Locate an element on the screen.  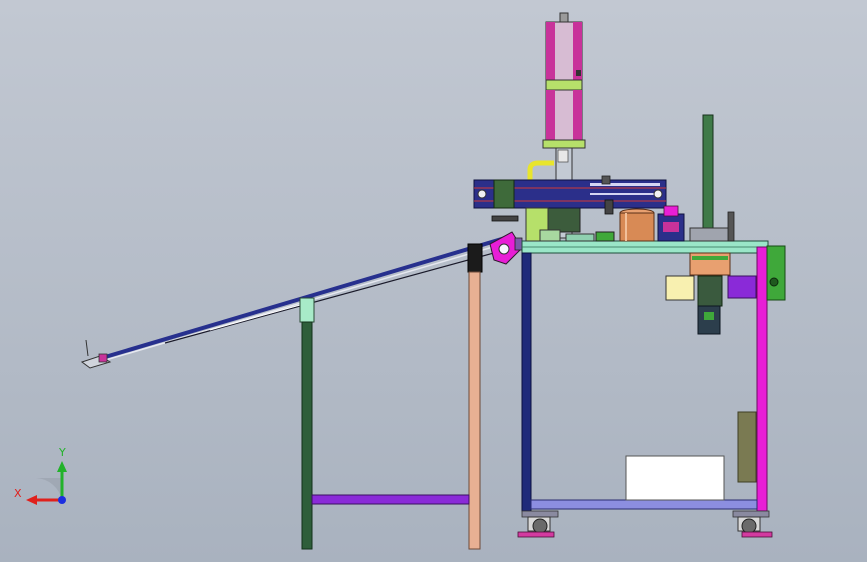
blue-clamp is located at coordinates (671, 223).